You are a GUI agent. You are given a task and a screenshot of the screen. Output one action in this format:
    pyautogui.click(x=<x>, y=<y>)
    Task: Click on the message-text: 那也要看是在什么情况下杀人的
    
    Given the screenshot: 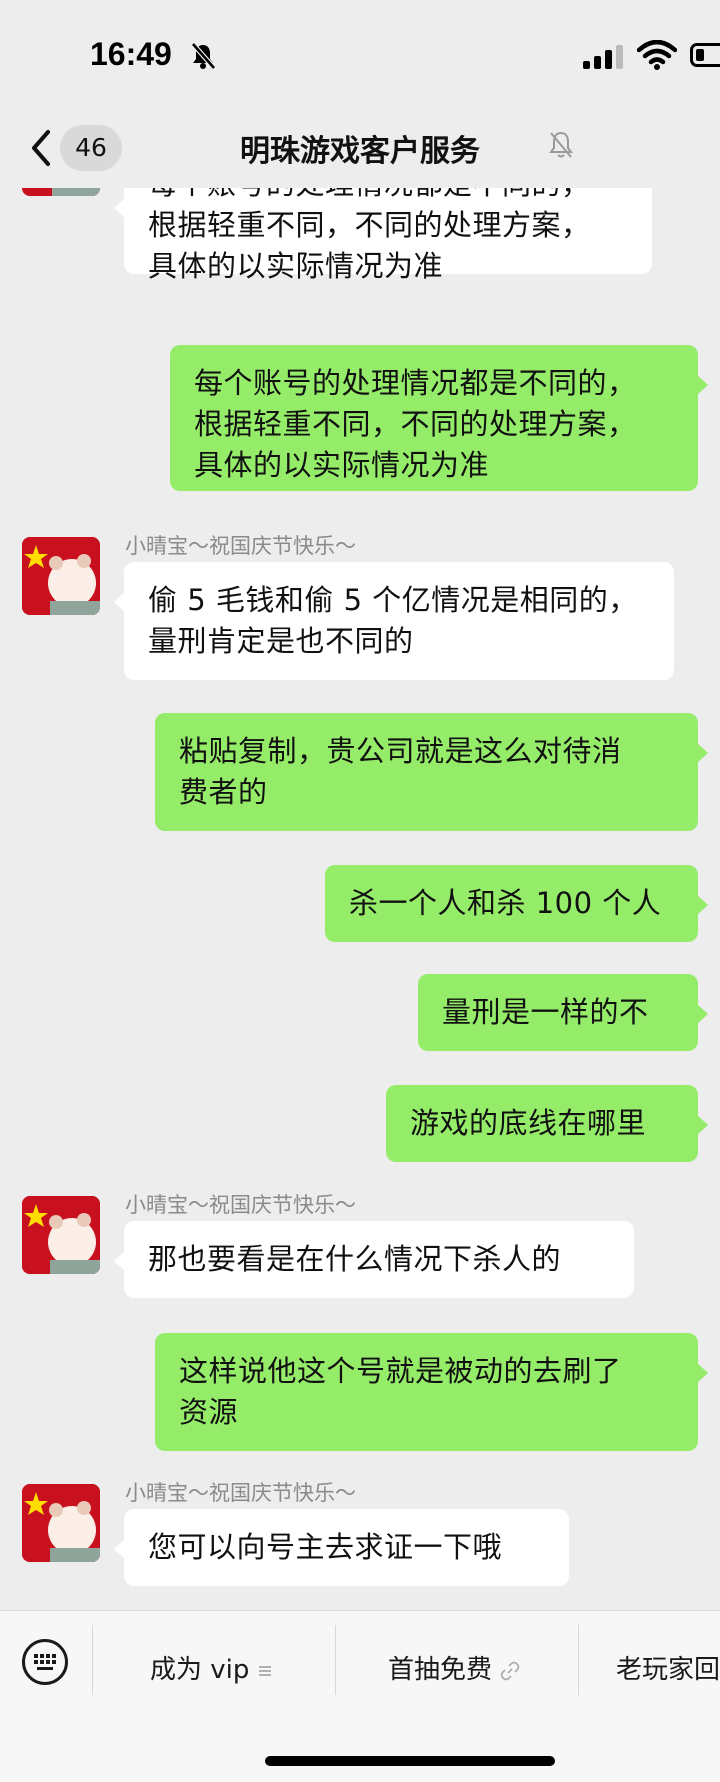 What is the action you would take?
    pyautogui.click(x=355, y=1259)
    